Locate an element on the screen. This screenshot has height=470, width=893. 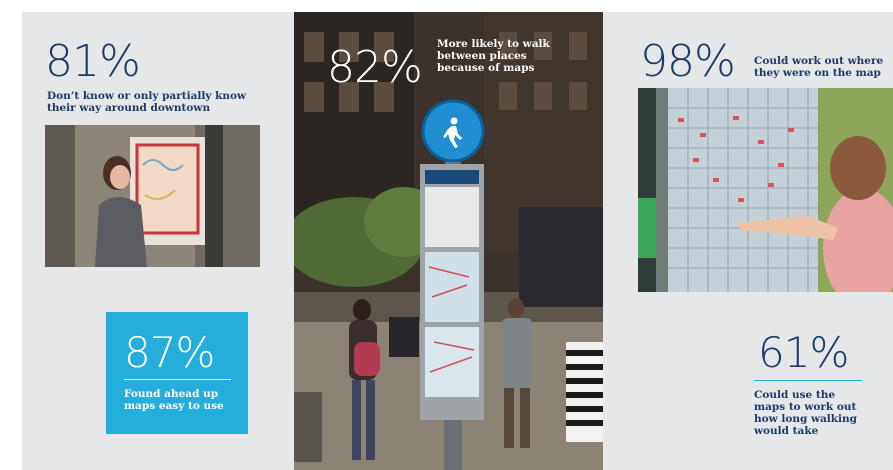
stat-61-divider is located at coordinates (808, 380).